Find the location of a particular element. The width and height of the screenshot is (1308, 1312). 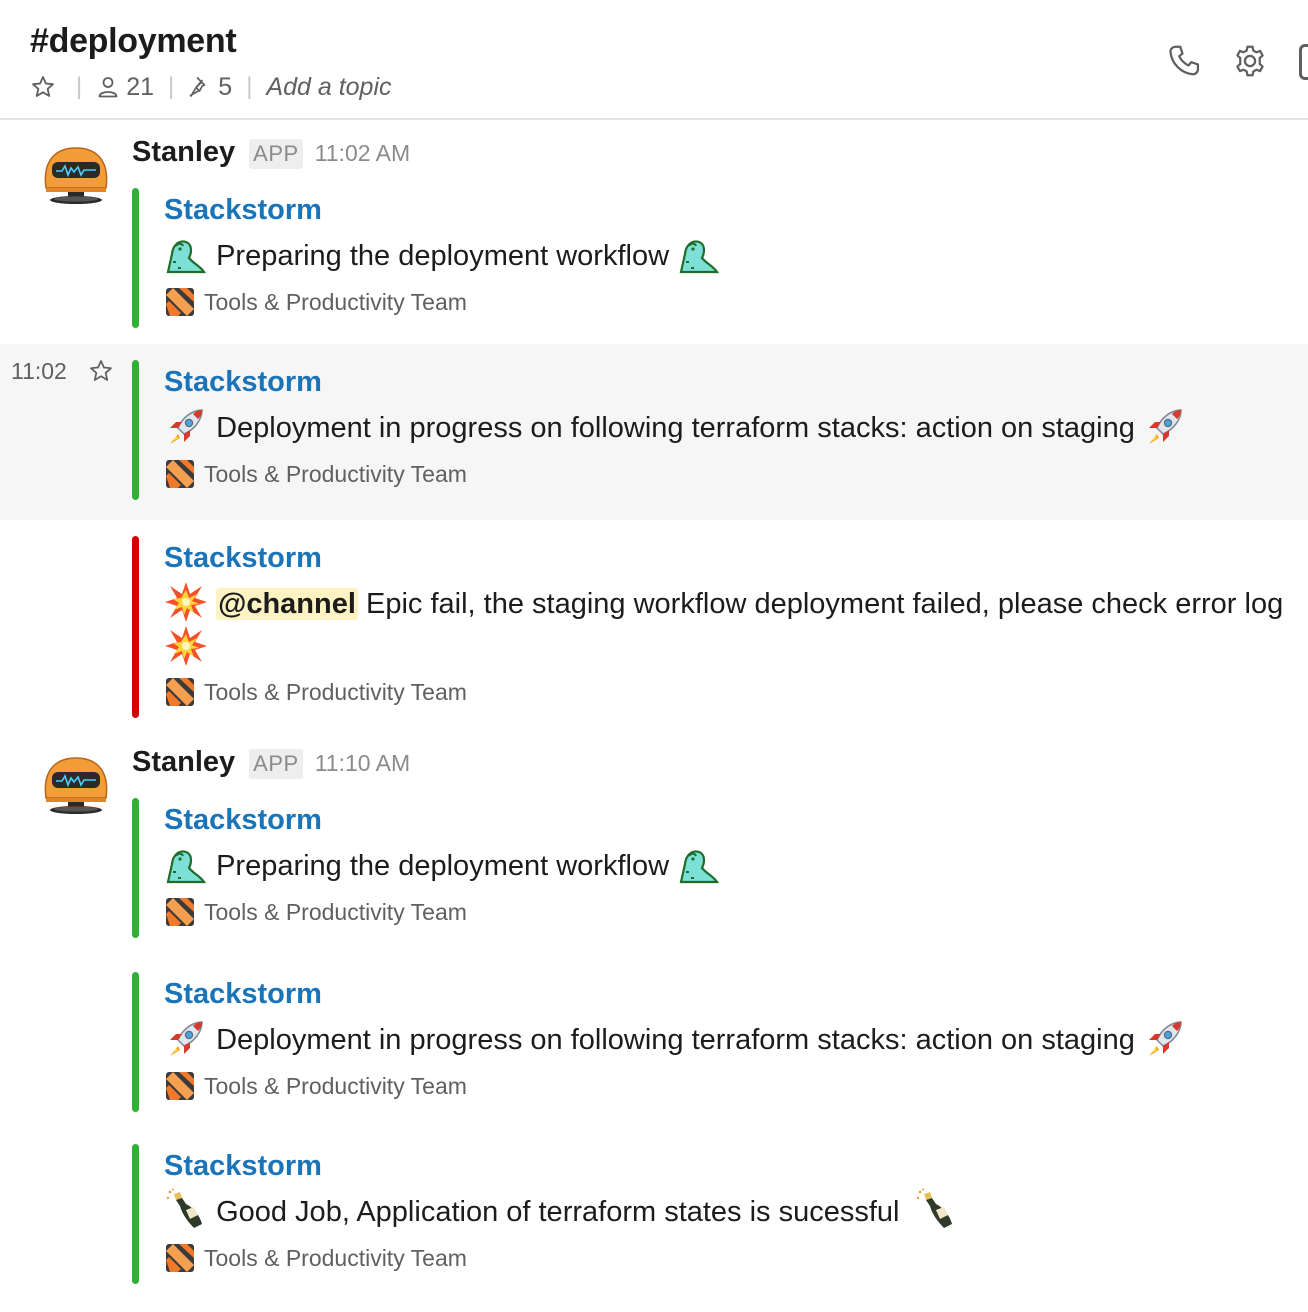

phone-icon is located at coordinates (1184, 61).